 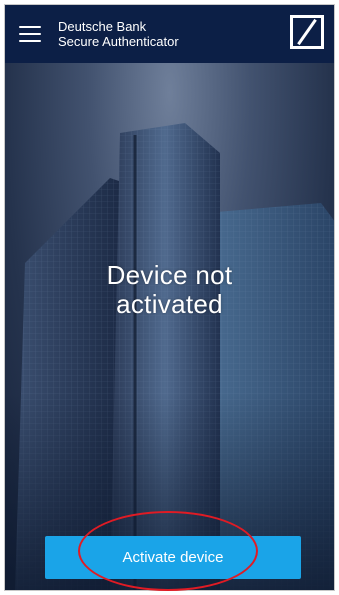 What do you see at coordinates (118, 41) in the screenshot?
I see `app-title-line2: Secure Authenticator` at bounding box center [118, 41].